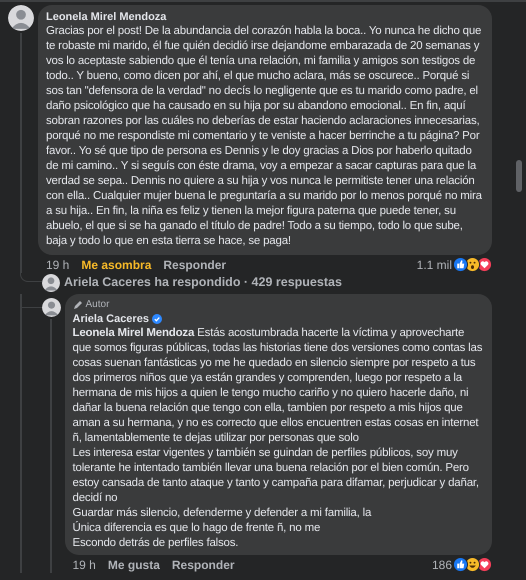 The width and height of the screenshot is (526, 580). I want to click on haha-reaction-icon, so click(472, 564).